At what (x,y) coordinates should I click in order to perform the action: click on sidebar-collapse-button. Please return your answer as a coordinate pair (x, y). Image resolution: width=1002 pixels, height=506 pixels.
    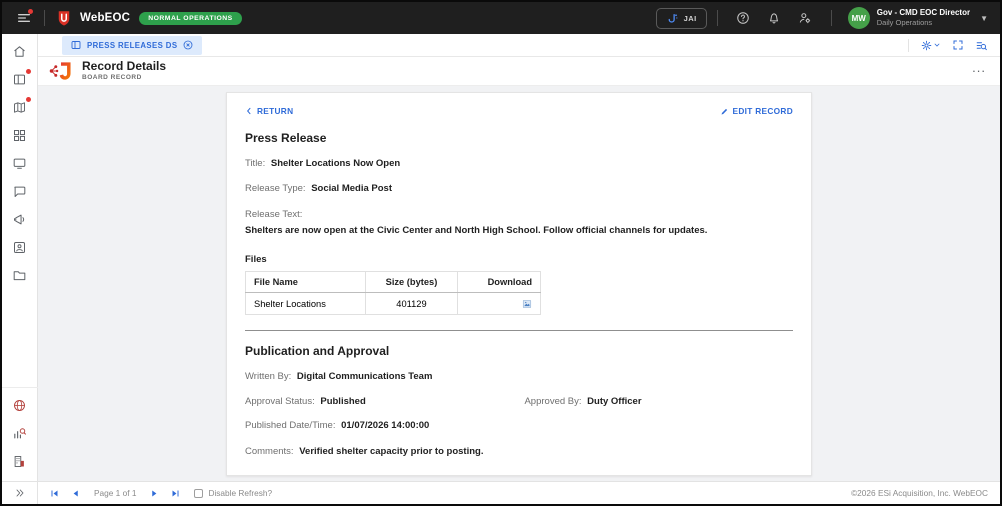
    Looking at the image, I should click on (20, 492).